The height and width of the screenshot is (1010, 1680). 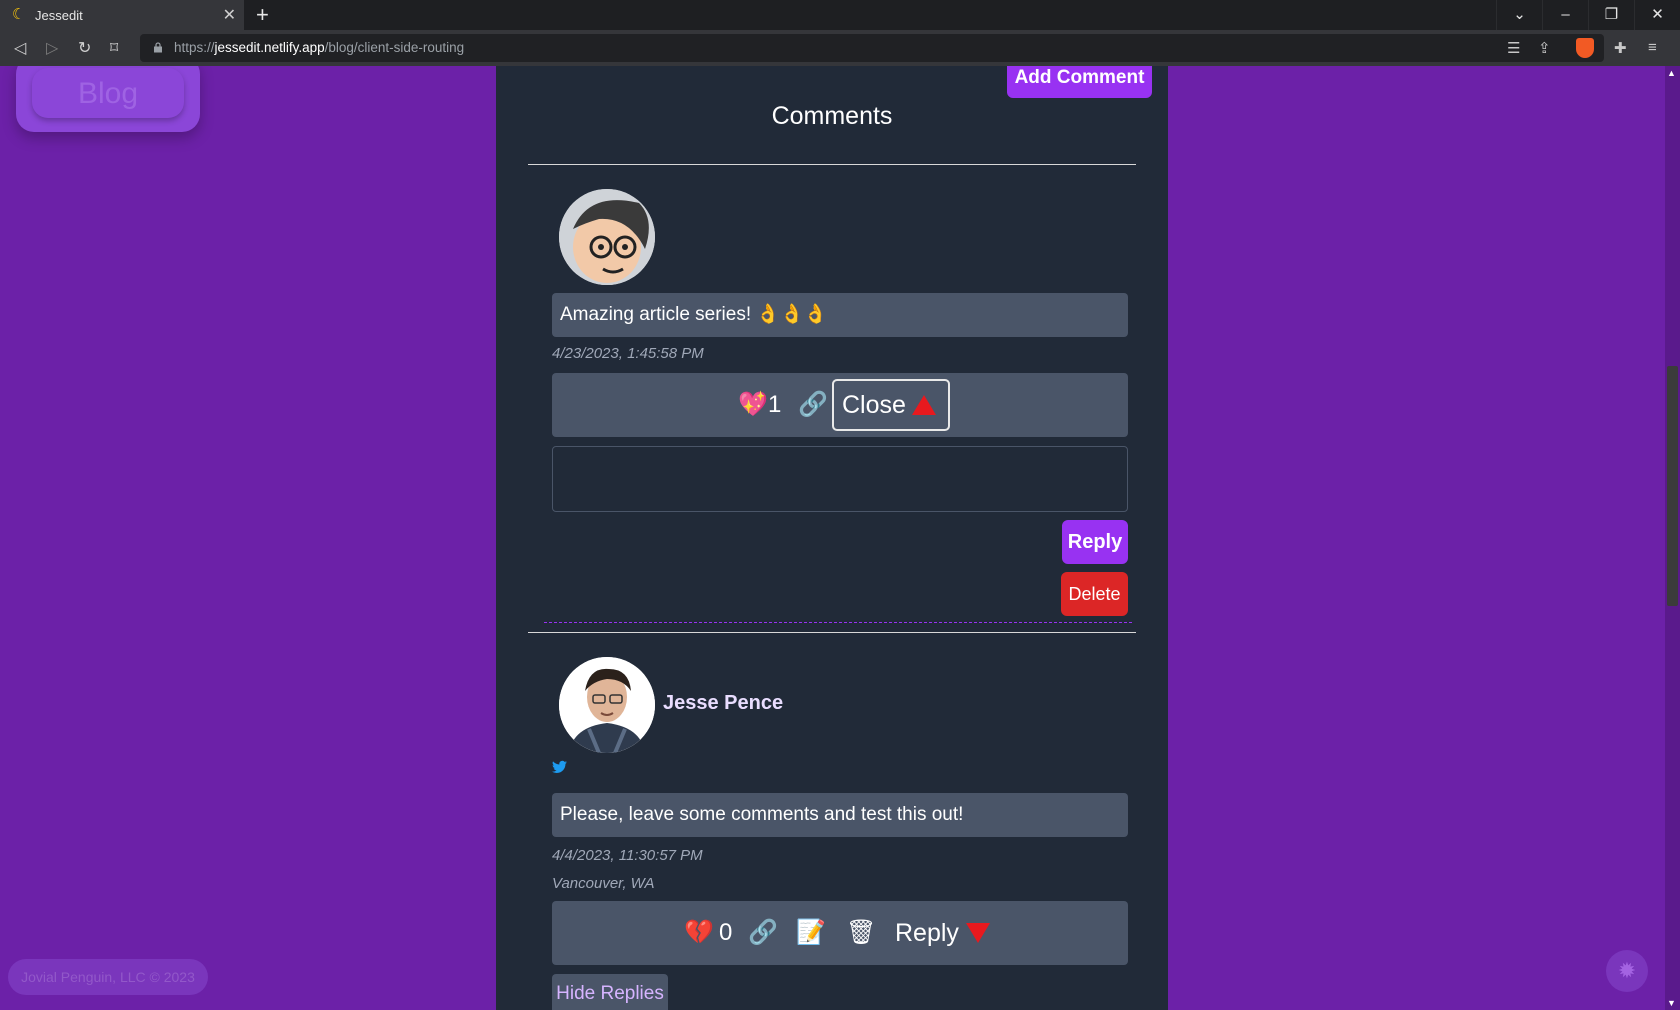 I want to click on extensions-icon: ✚, so click(x=1620, y=48).